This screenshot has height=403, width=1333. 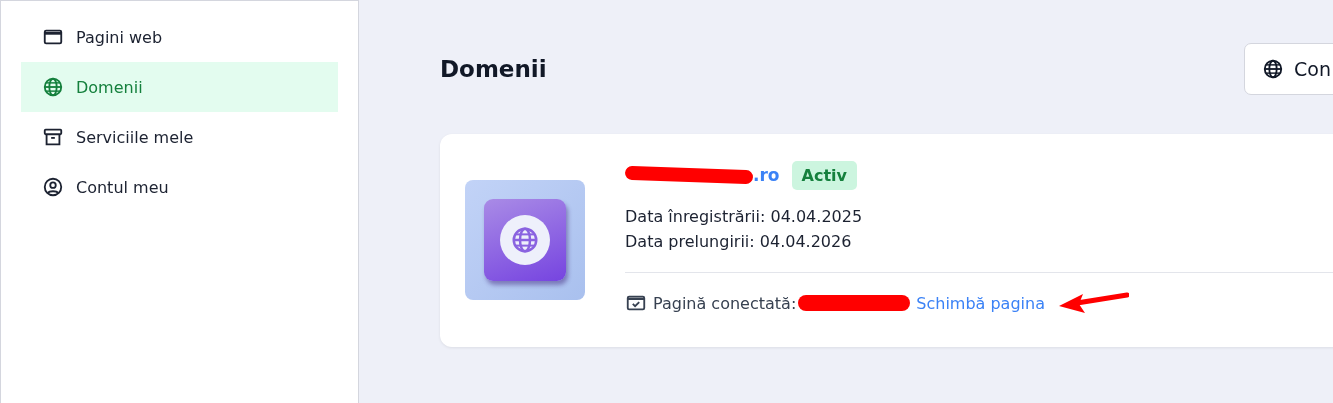 I want to click on connected-page-label: Pagină conectată:, so click(x=725, y=303).